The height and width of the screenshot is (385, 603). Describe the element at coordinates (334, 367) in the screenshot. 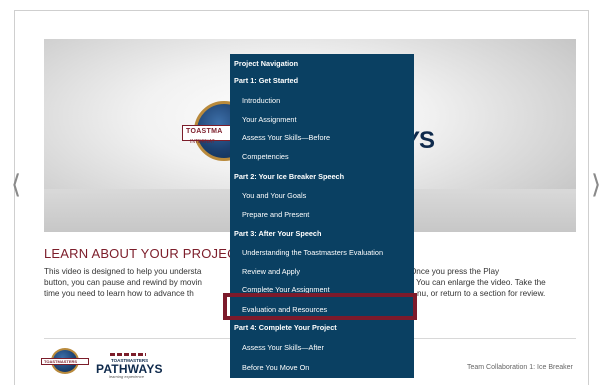

I see `nav-item-before-you-move-on: Before You Move On` at that location.